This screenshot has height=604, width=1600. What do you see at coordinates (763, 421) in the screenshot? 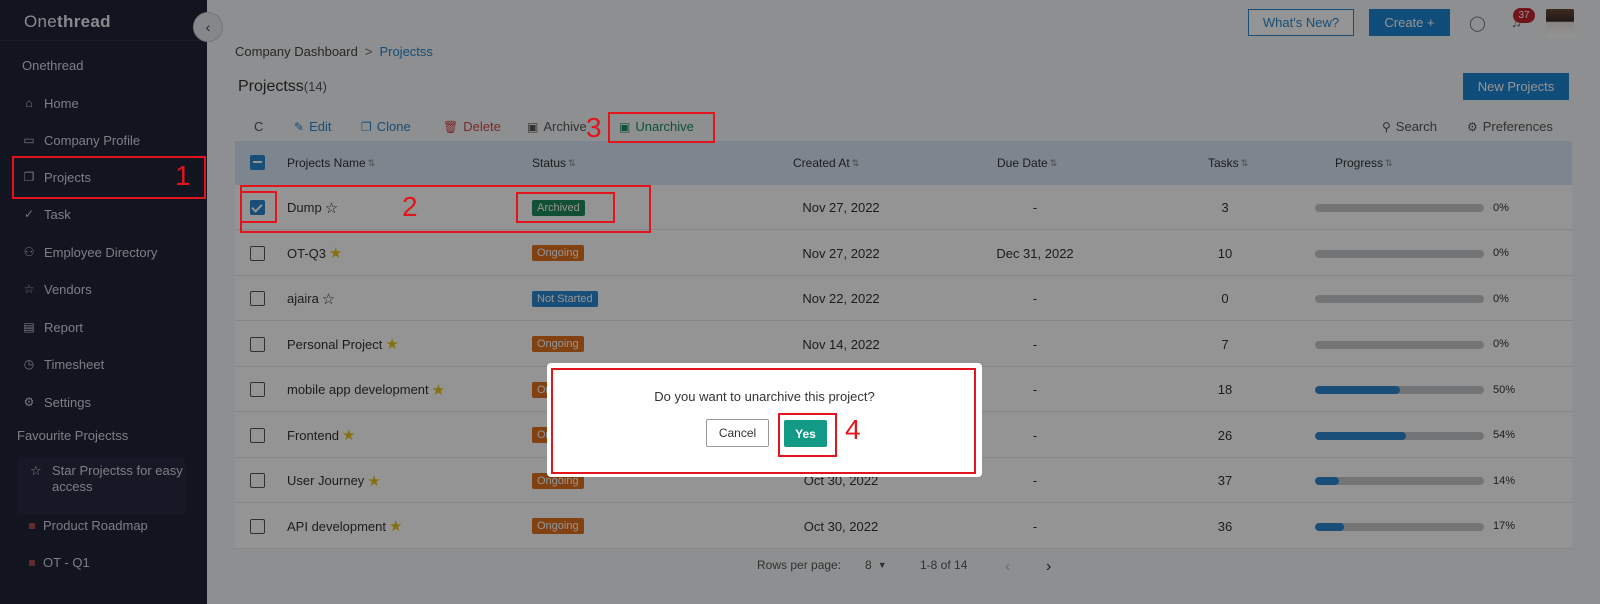
I see `annotation-box-dialog` at bounding box center [763, 421].